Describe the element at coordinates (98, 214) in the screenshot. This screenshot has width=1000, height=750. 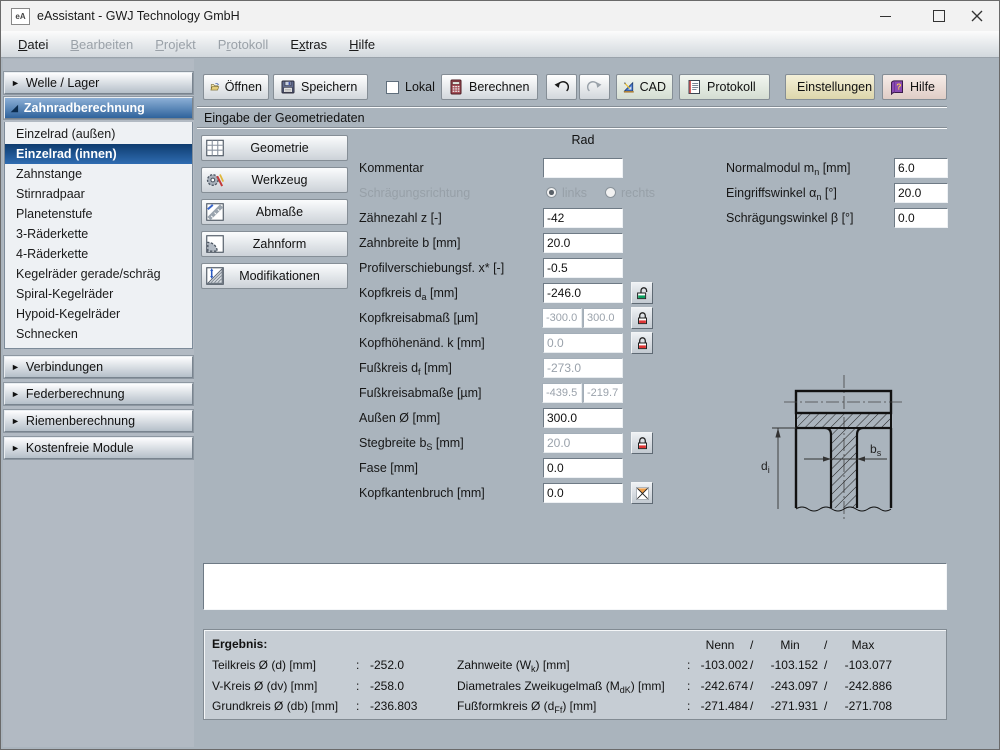
I see `sidebar-item-planetenstufe: Planetenstufe` at that location.